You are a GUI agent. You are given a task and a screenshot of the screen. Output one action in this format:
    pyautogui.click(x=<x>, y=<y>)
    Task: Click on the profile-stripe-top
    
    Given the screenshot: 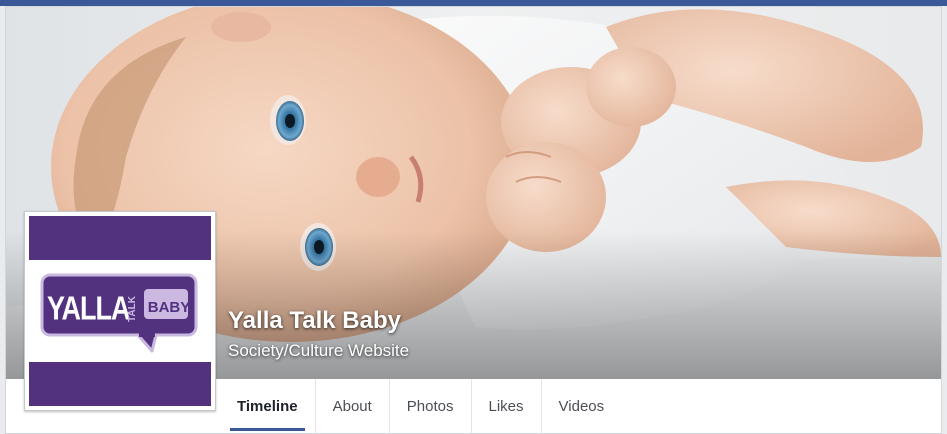 What is the action you would take?
    pyautogui.click(x=120, y=238)
    